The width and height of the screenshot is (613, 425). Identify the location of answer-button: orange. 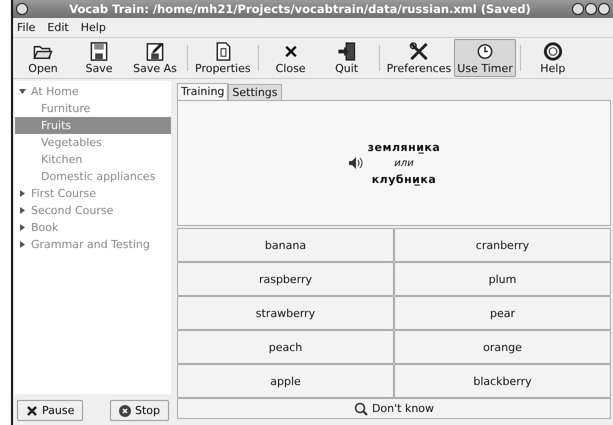
(502, 347).